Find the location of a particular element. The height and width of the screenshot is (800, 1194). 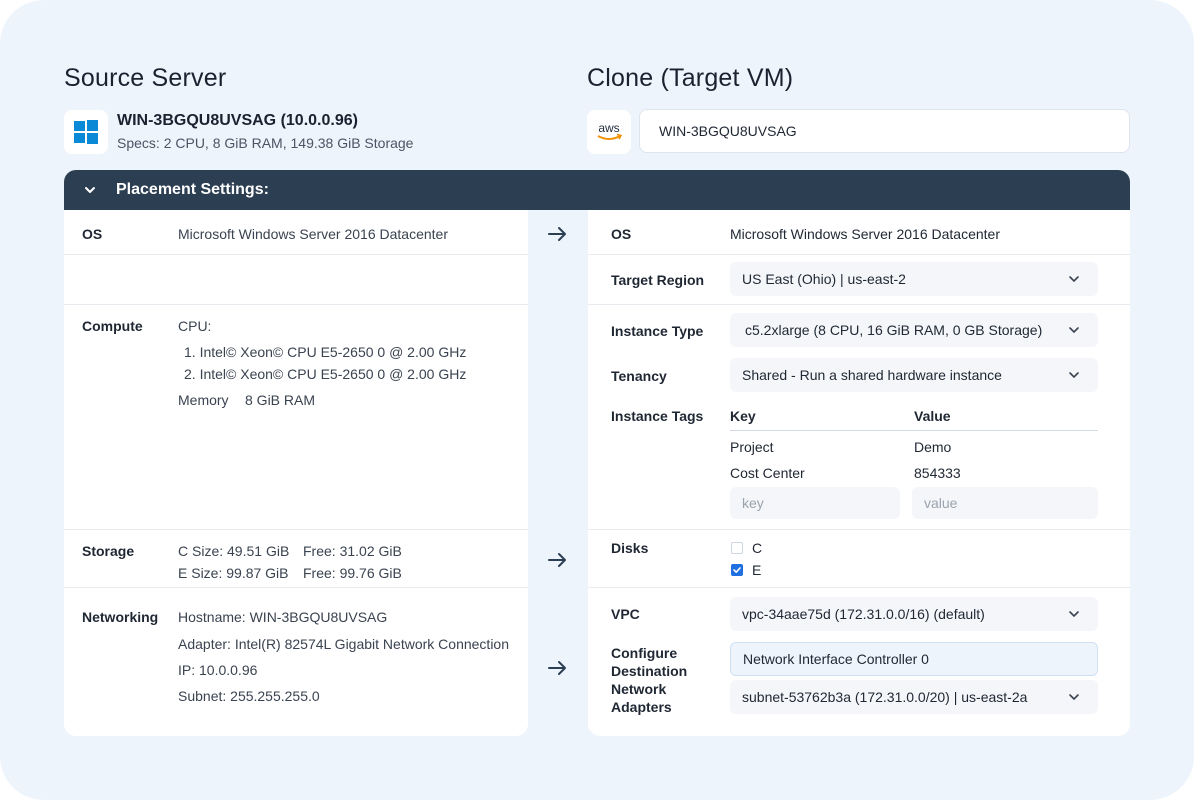

networking-label: Networking is located at coordinates (120, 617).